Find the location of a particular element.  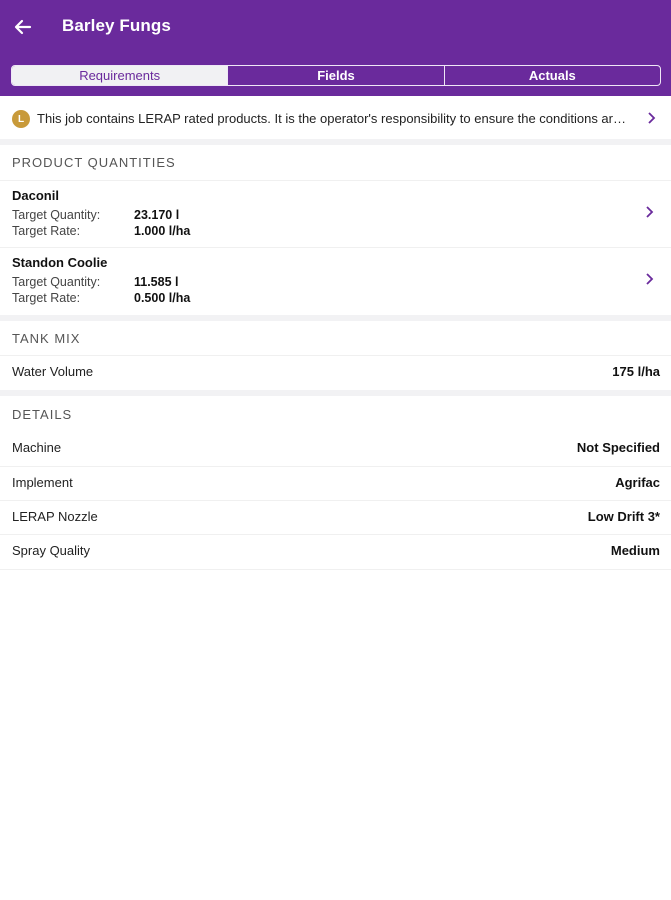

page-title: Barley Fungs is located at coordinates (116, 25).